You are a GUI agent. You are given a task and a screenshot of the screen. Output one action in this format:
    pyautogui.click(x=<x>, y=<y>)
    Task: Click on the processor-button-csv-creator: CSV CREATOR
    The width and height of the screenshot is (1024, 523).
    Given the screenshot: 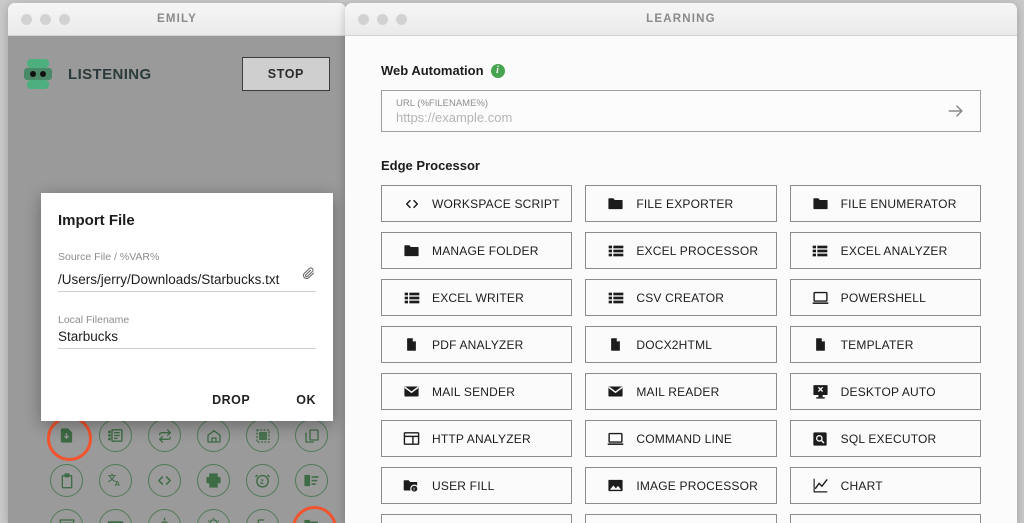 What is the action you would take?
    pyautogui.click(x=681, y=297)
    